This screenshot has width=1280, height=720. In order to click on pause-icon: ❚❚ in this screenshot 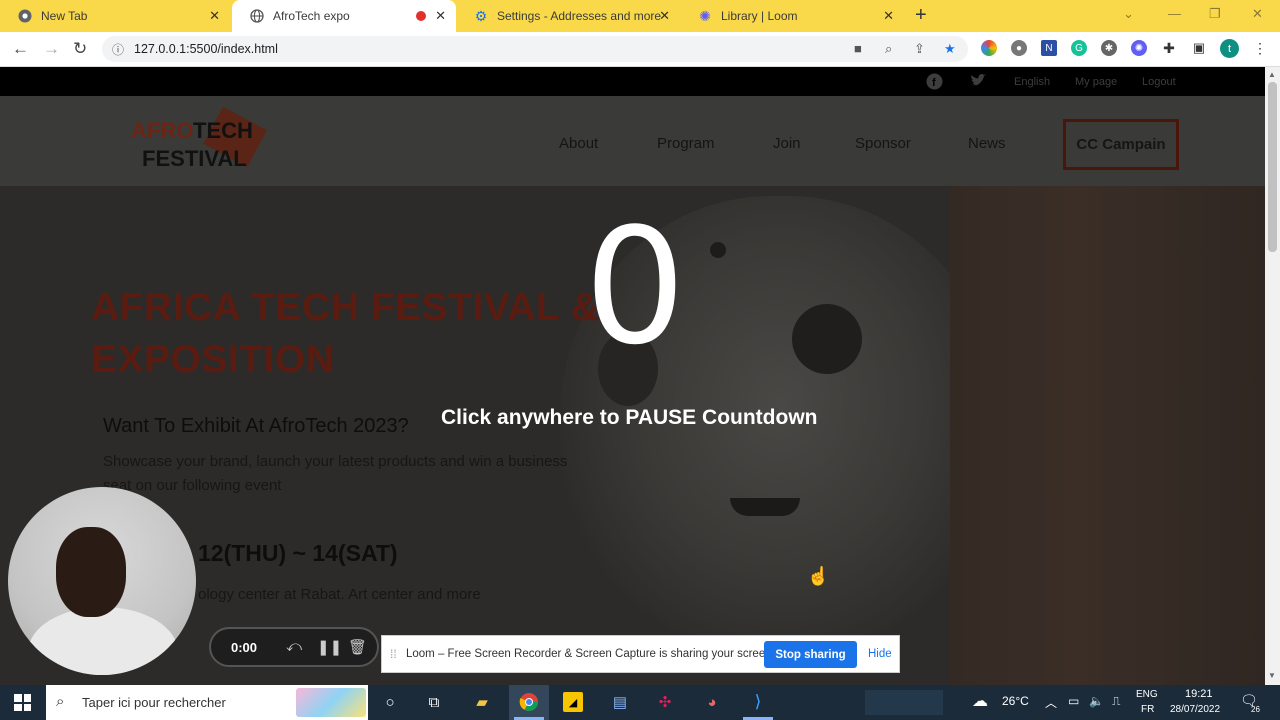, I will do `click(329, 647)`.